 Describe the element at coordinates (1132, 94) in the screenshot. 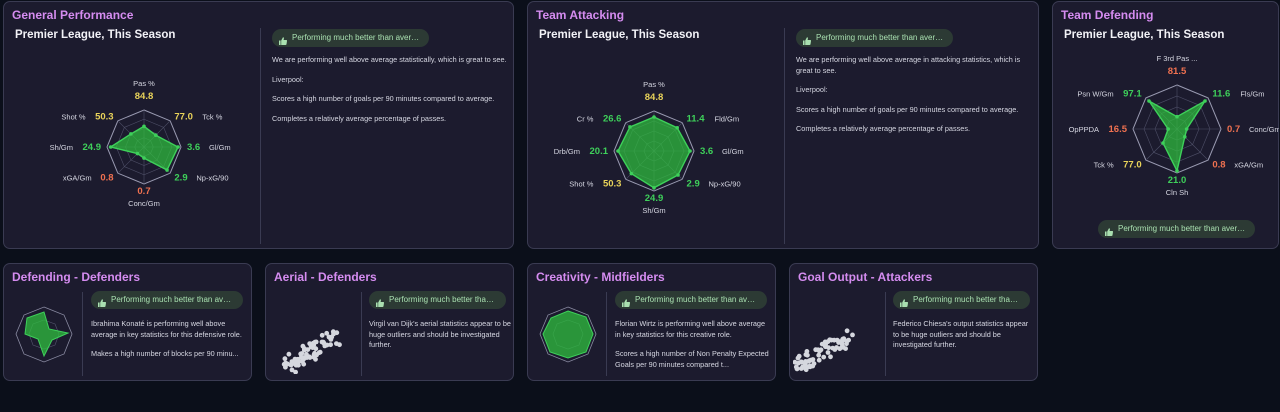

I see `axis-value: 97.1` at that location.